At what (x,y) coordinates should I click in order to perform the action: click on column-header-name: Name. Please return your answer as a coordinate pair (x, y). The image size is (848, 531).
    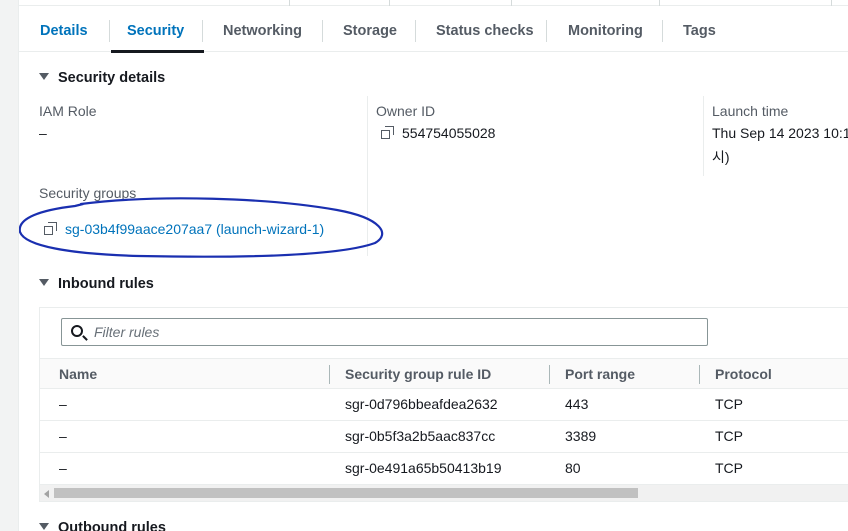
    Looking at the image, I should click on (78, 374).